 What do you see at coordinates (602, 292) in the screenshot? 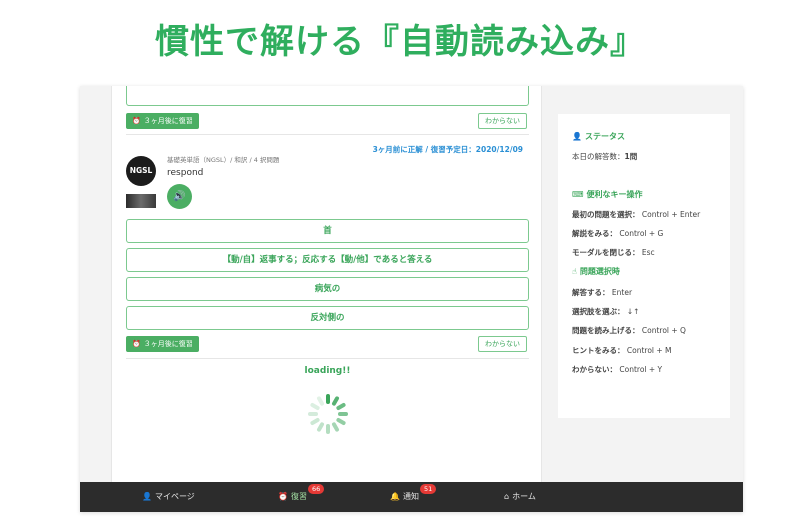
I see `key-hint: 解答する： Enter` at bounding box center [602, 292].